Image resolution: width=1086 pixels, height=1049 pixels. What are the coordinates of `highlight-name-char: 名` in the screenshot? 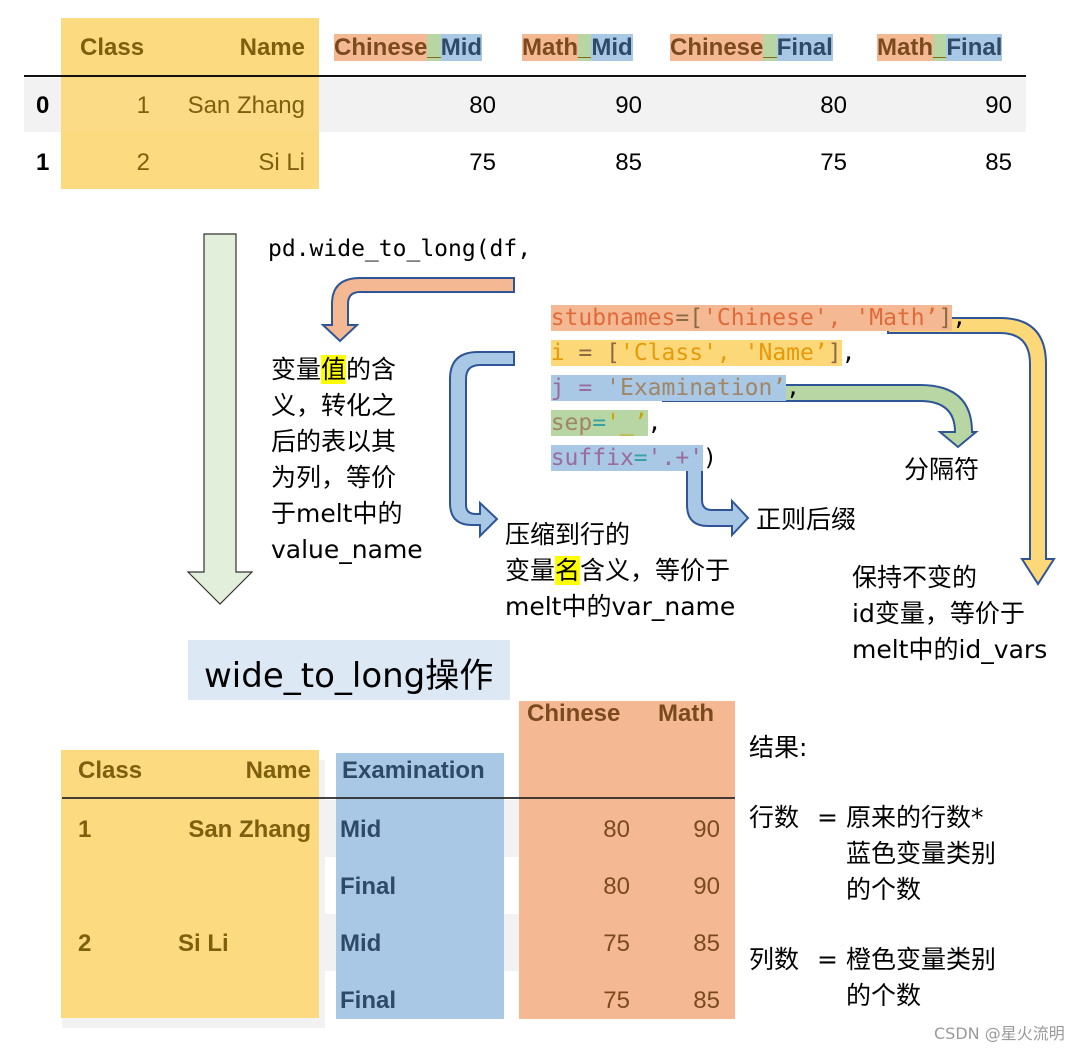 It's located at (568, 570).